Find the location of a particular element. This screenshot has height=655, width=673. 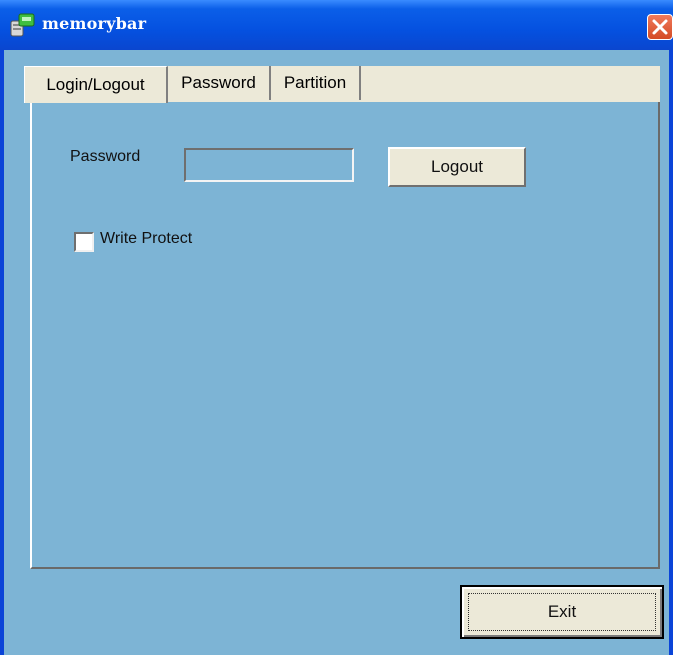

write-protect-label: Write Protect is located at coordinates (146, 239).